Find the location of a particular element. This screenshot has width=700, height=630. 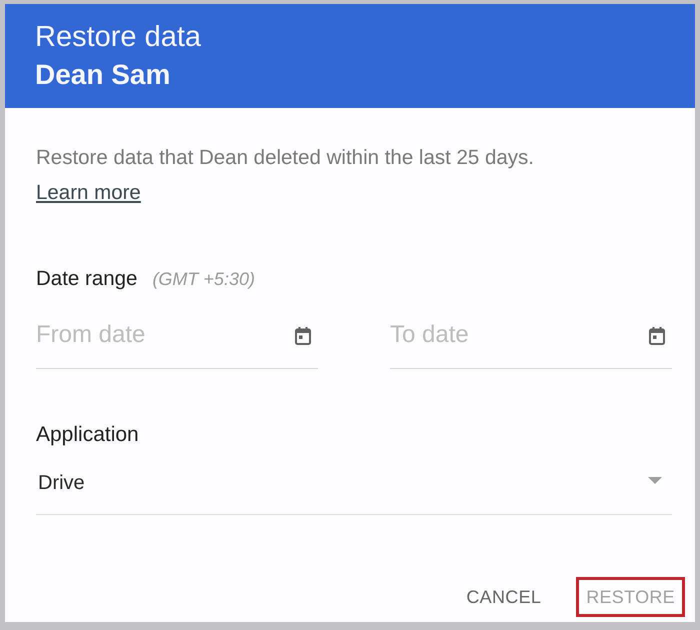

date-range-label: Date range is located at coordinates (87, 279).